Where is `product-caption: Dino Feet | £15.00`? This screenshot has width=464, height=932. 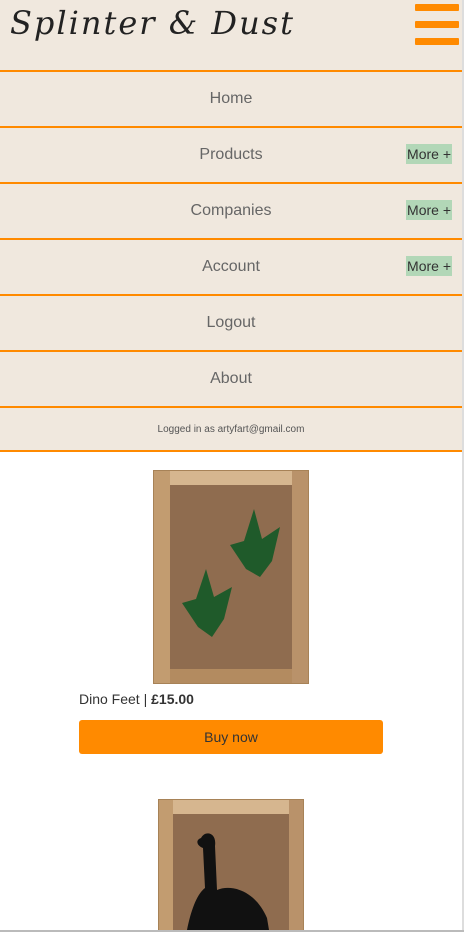 product-caption: Dino Feet | £15.00 is located at coordinates (136, 699).